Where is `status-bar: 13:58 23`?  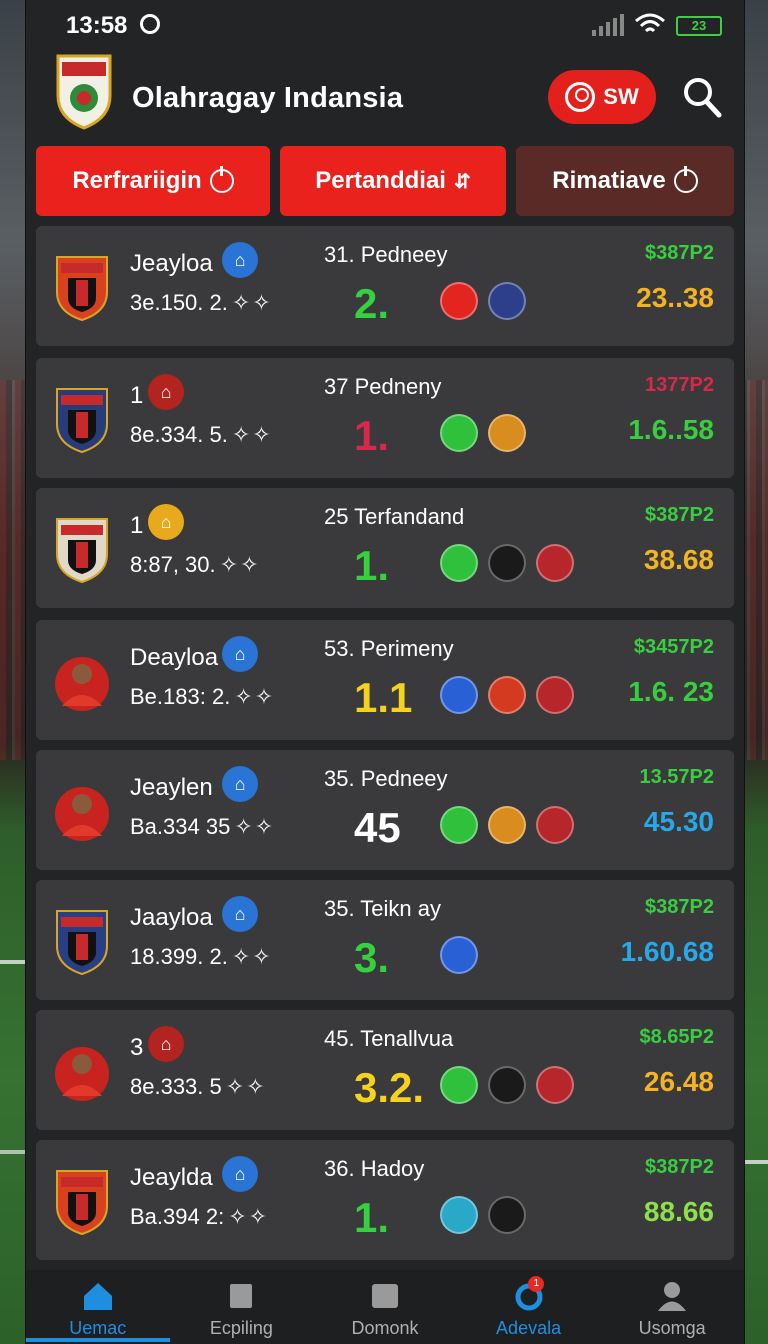 status-bar: 13:58 23 is located at coordinates (385, 26).